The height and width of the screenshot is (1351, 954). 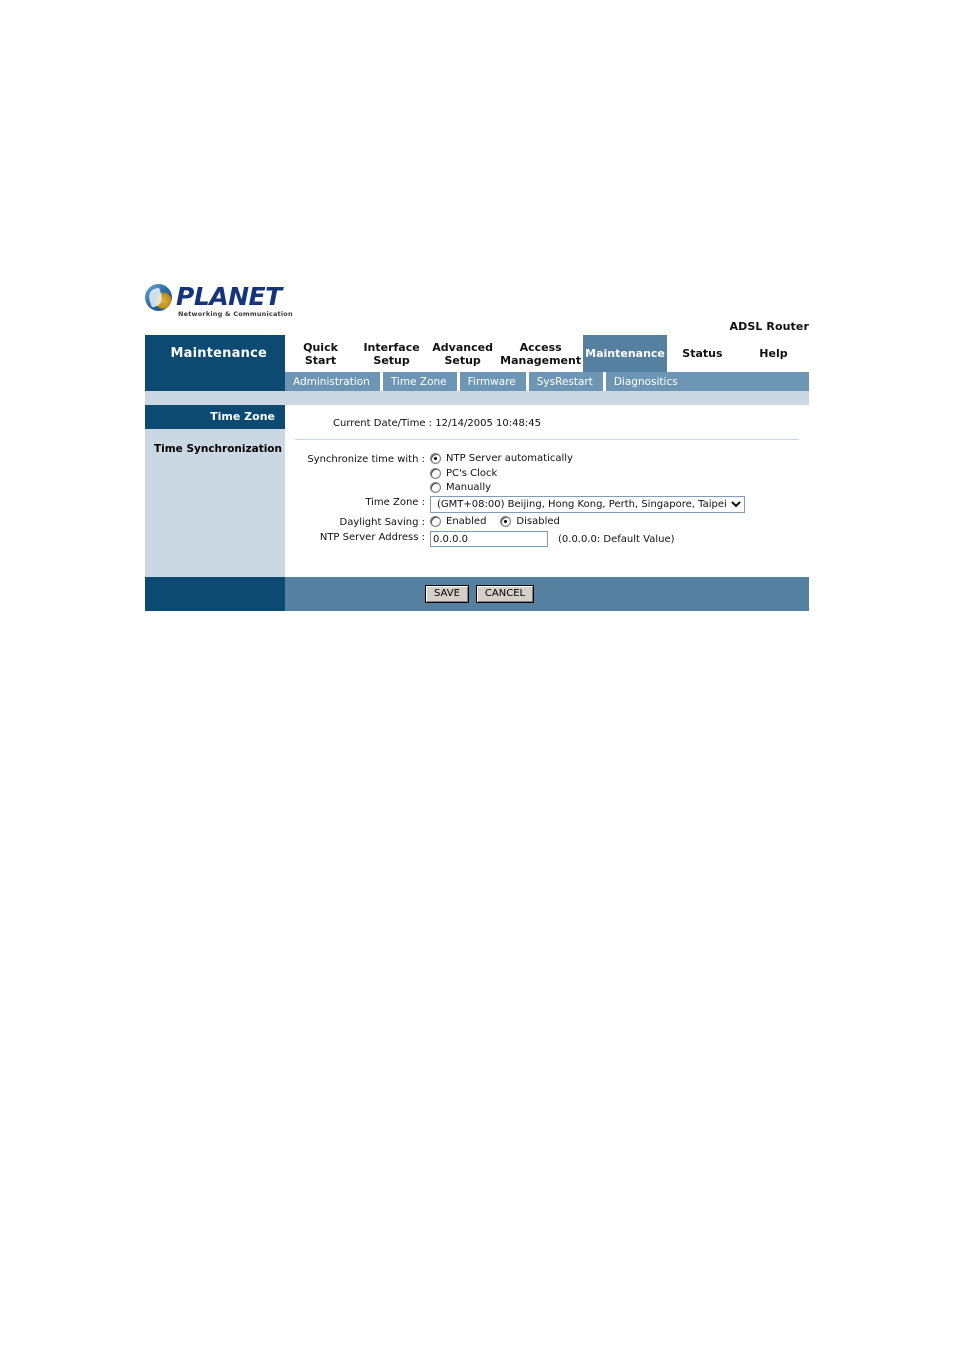 I want to click on timezone-label: Time Zone :, so click(x=395, y=502).